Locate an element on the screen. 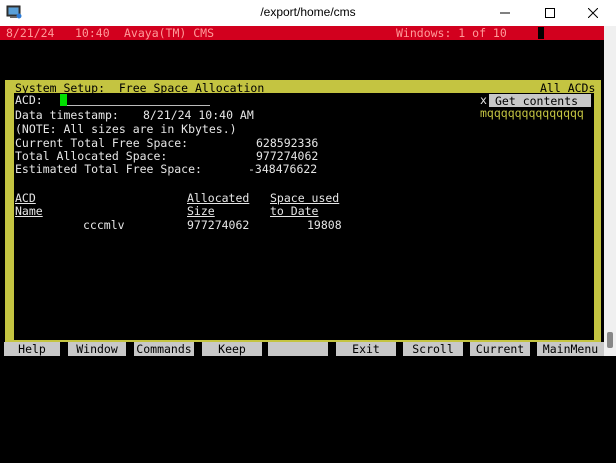  timestamp-value: 8/21/24 10:40 AM is located at coordinates (198, 115).